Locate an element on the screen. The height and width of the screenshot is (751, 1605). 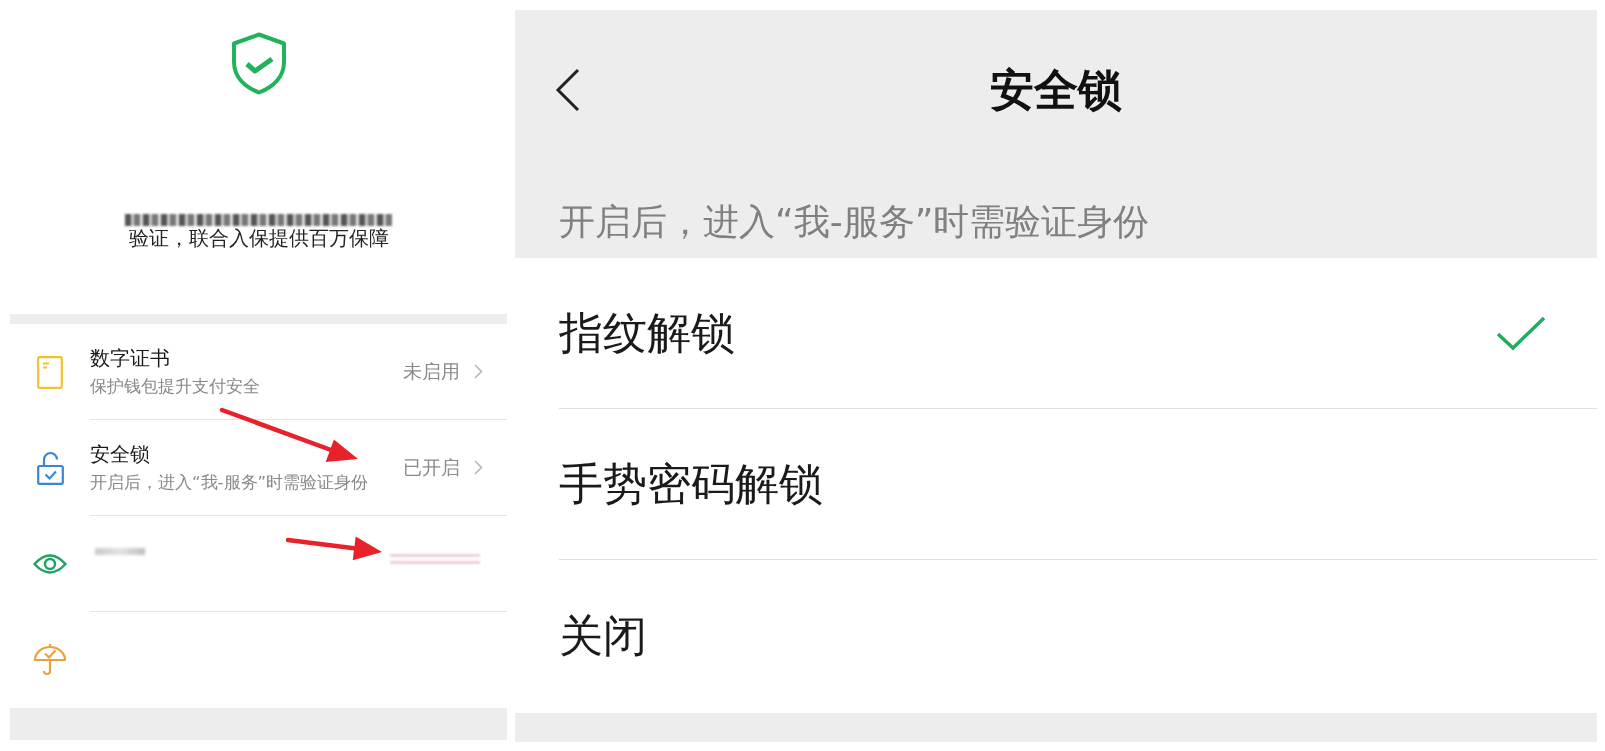
shield-check-icon is located at coordinates (258, 63).